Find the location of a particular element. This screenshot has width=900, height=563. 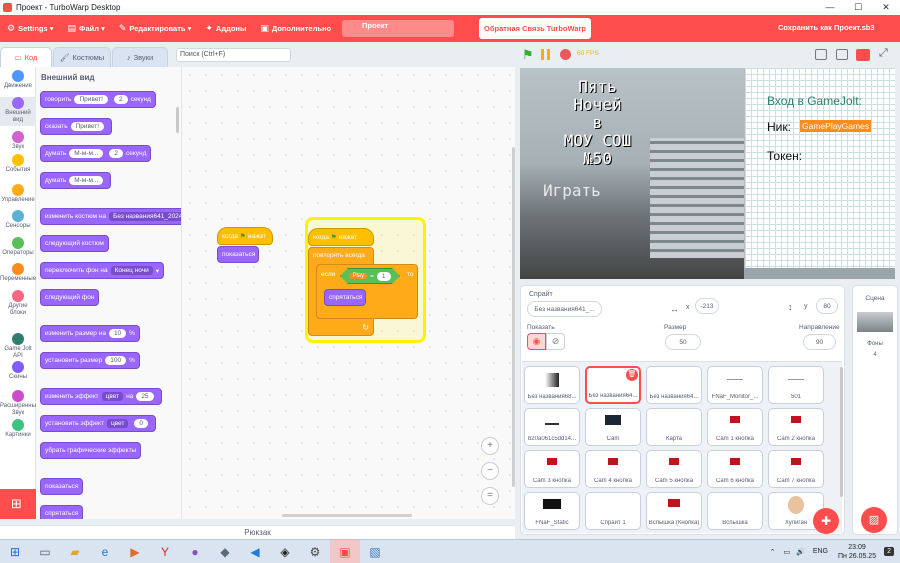

app-button-1: ● is located at coordinates (195, 551).